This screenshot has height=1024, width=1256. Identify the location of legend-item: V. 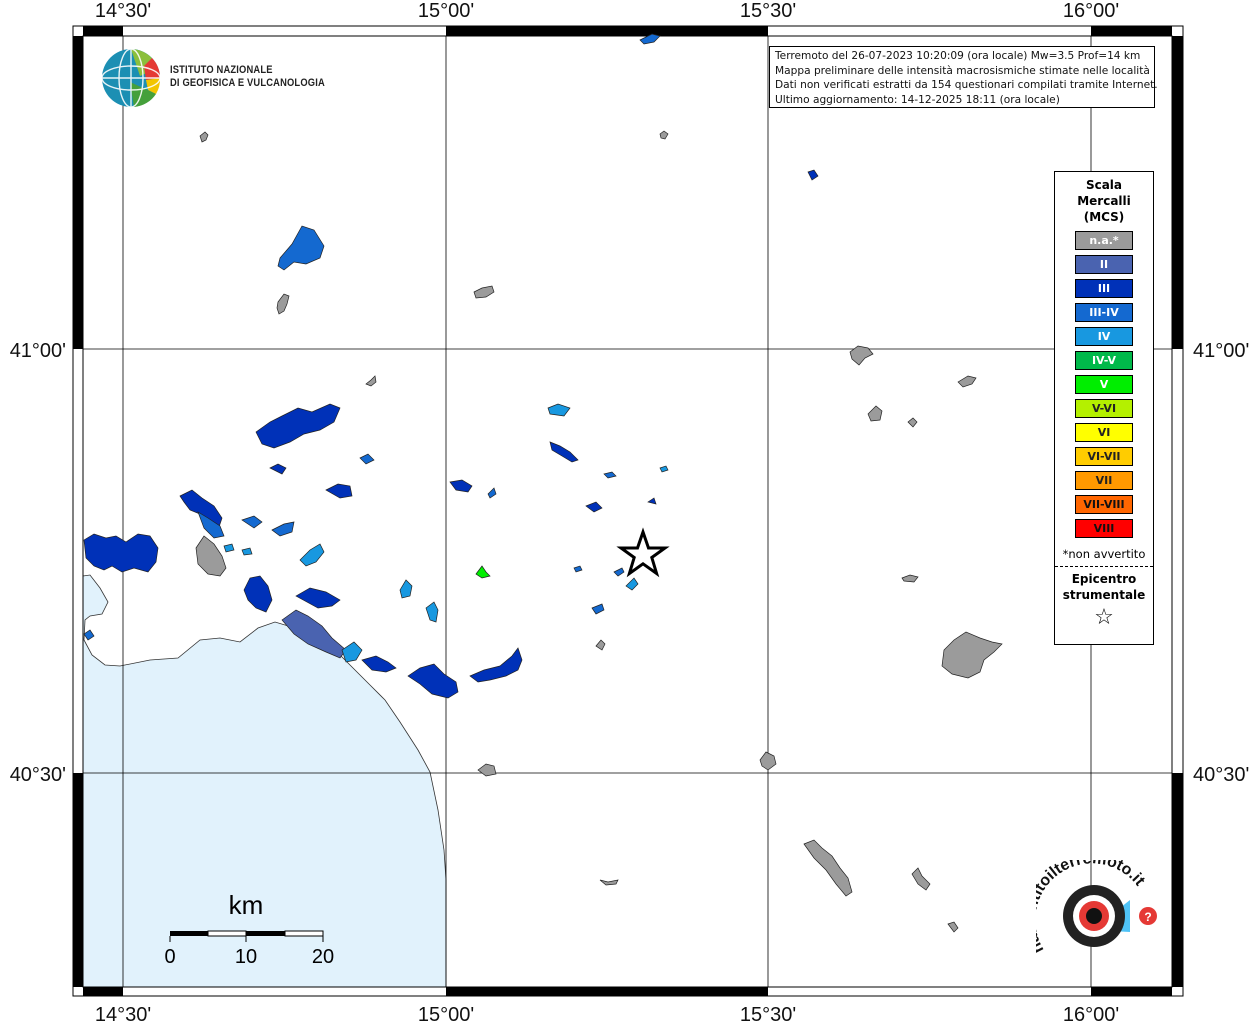
(1104, 384).